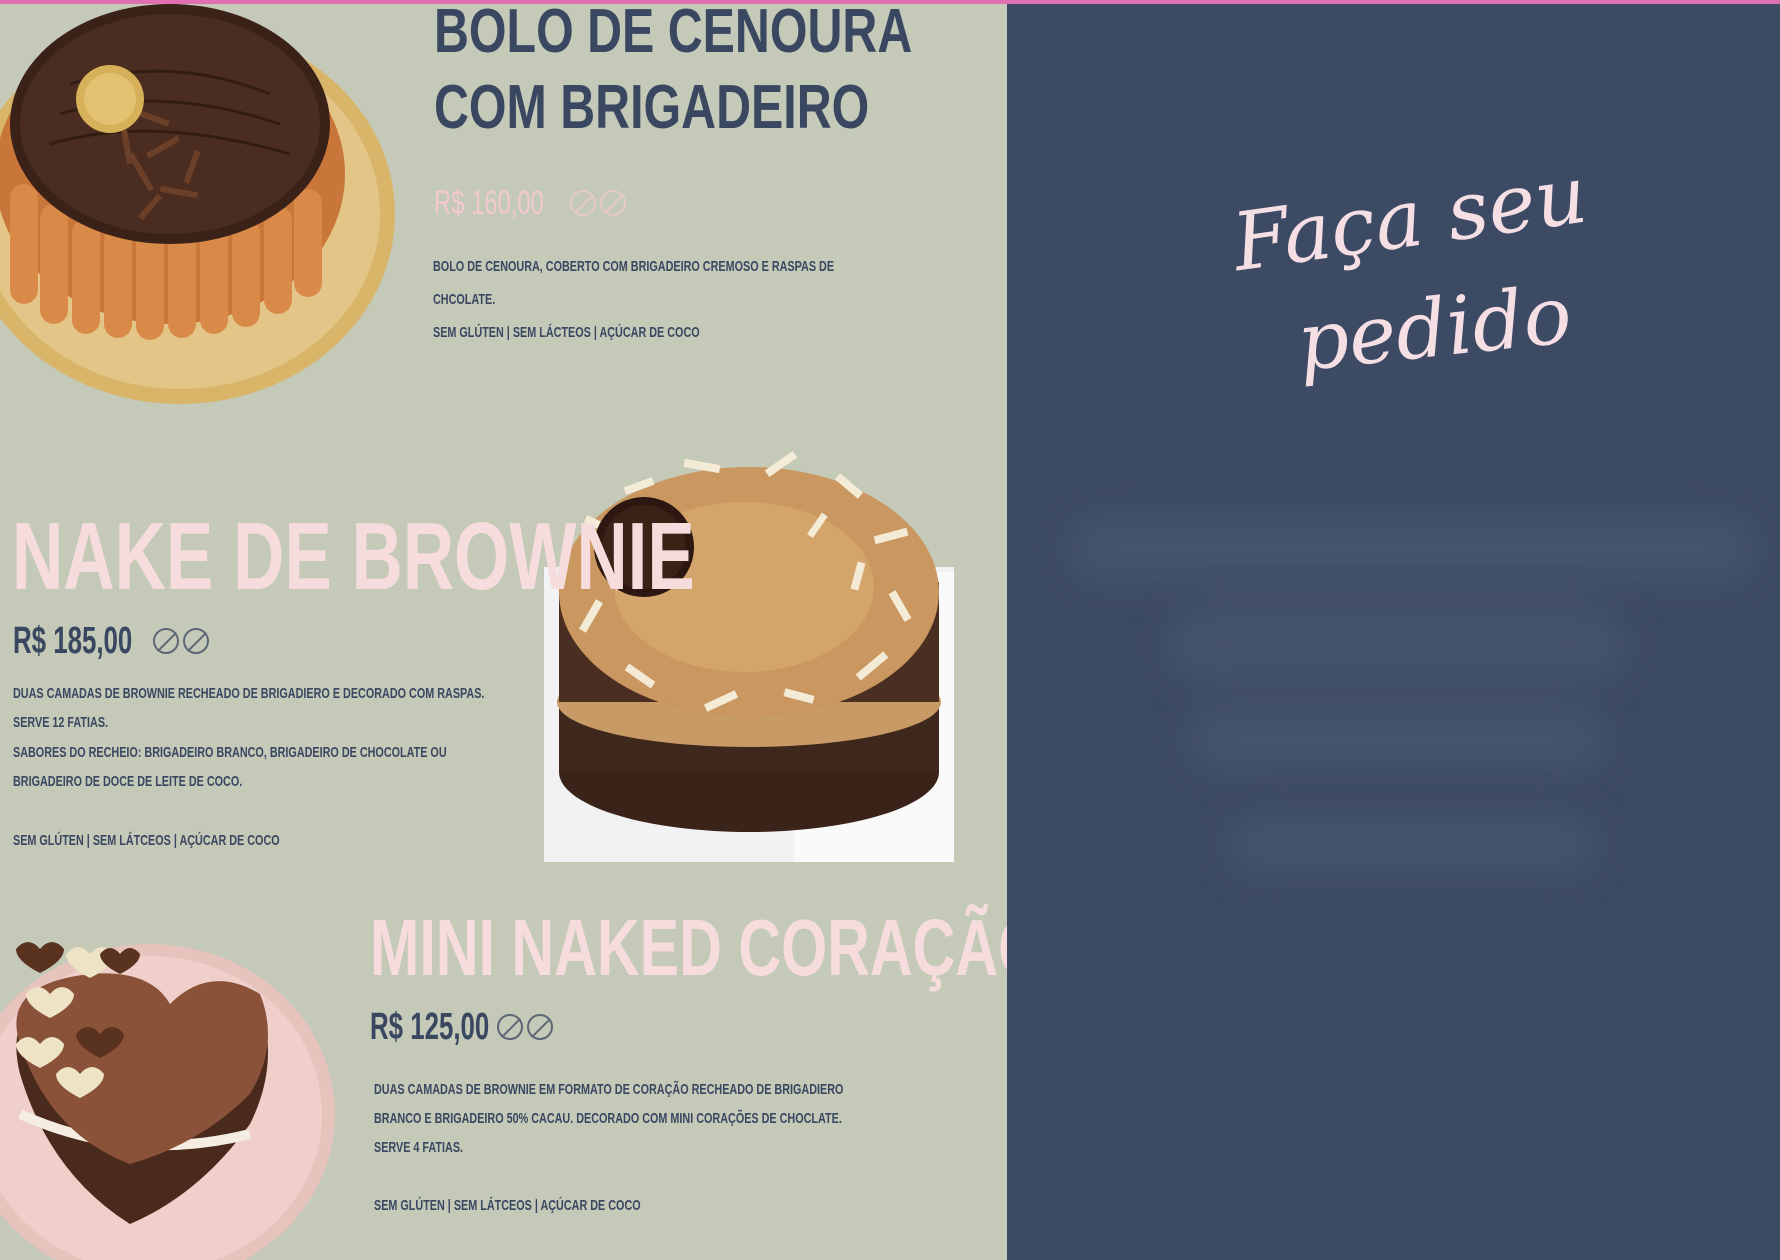 The image size is (1780, 1260). What do you see at coordinates (489, 203) in the screenshot?
I see `product-price: R$ 160,00` at bounding box center [489, 203].